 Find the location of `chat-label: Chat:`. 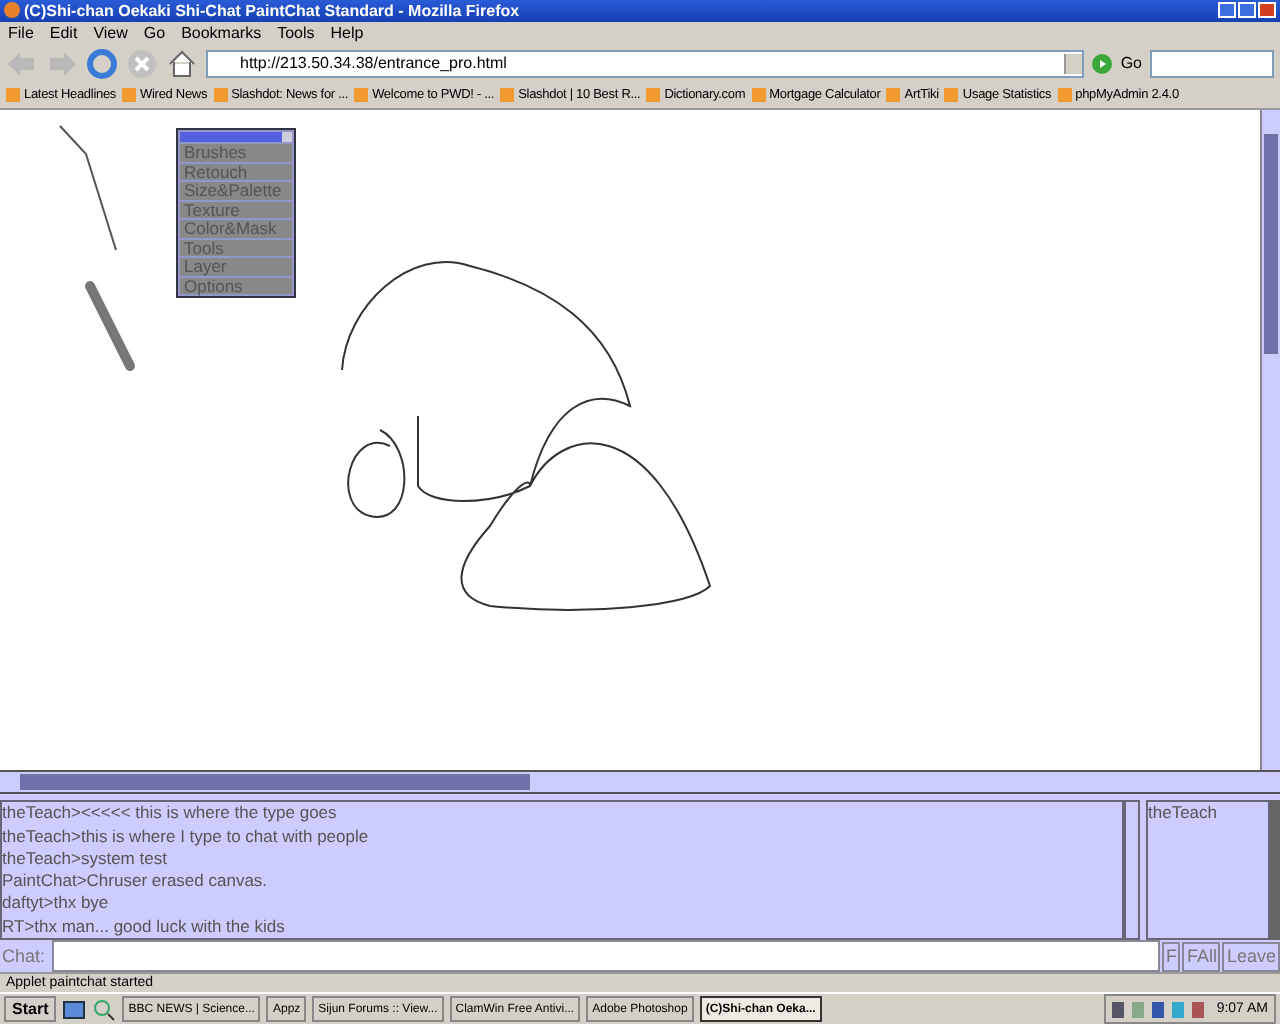

chat-label: Chat: is located at coordinates (24, 956).